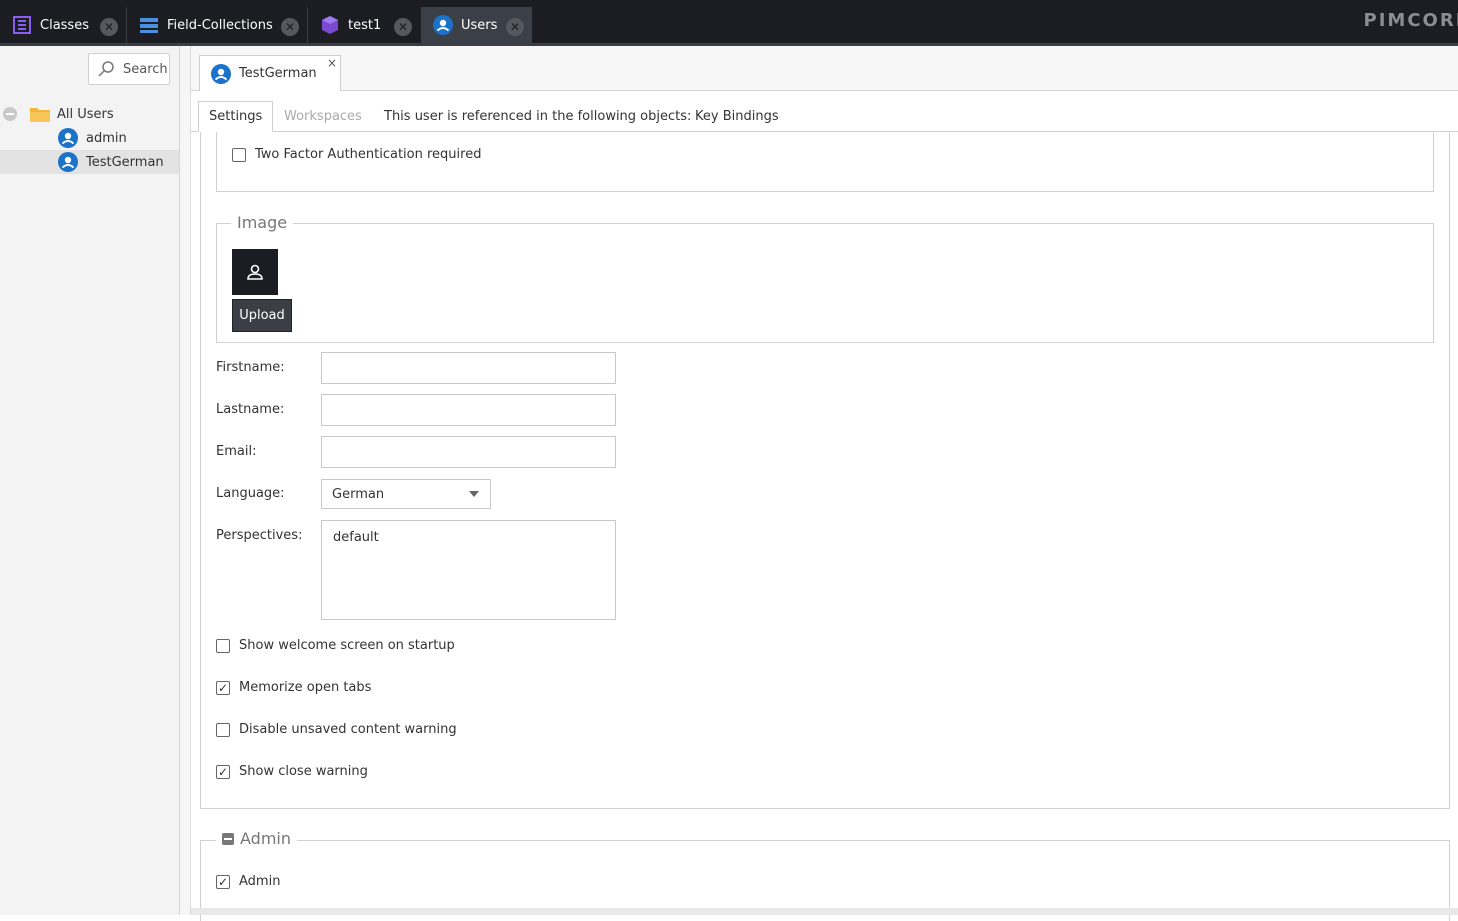 This screenshot has width=1458, height=921. I want to click on tab-settings: Settings, so click(236, 116).